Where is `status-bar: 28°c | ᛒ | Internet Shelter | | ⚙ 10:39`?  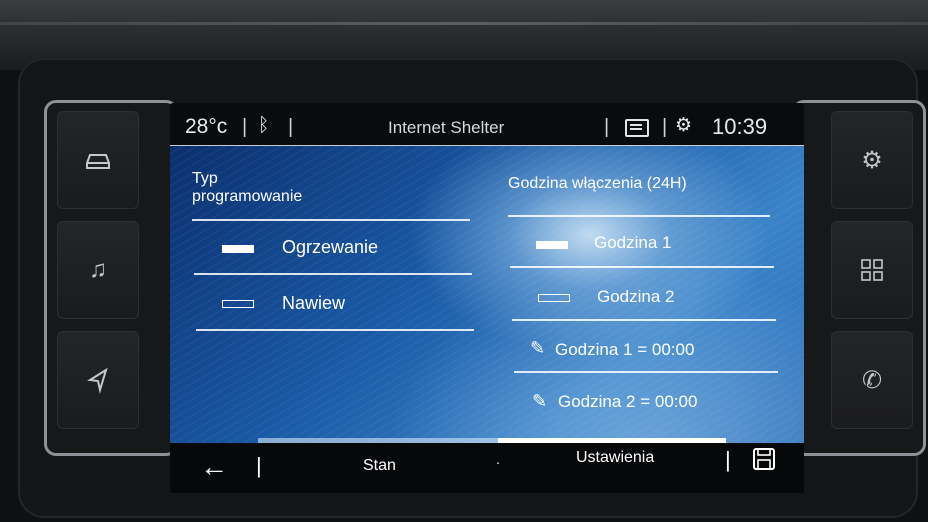 status-bar: 28°c | ᛒ | Internet Shelter | | ⚙ 10:39 is located at coordinates (487, 124).